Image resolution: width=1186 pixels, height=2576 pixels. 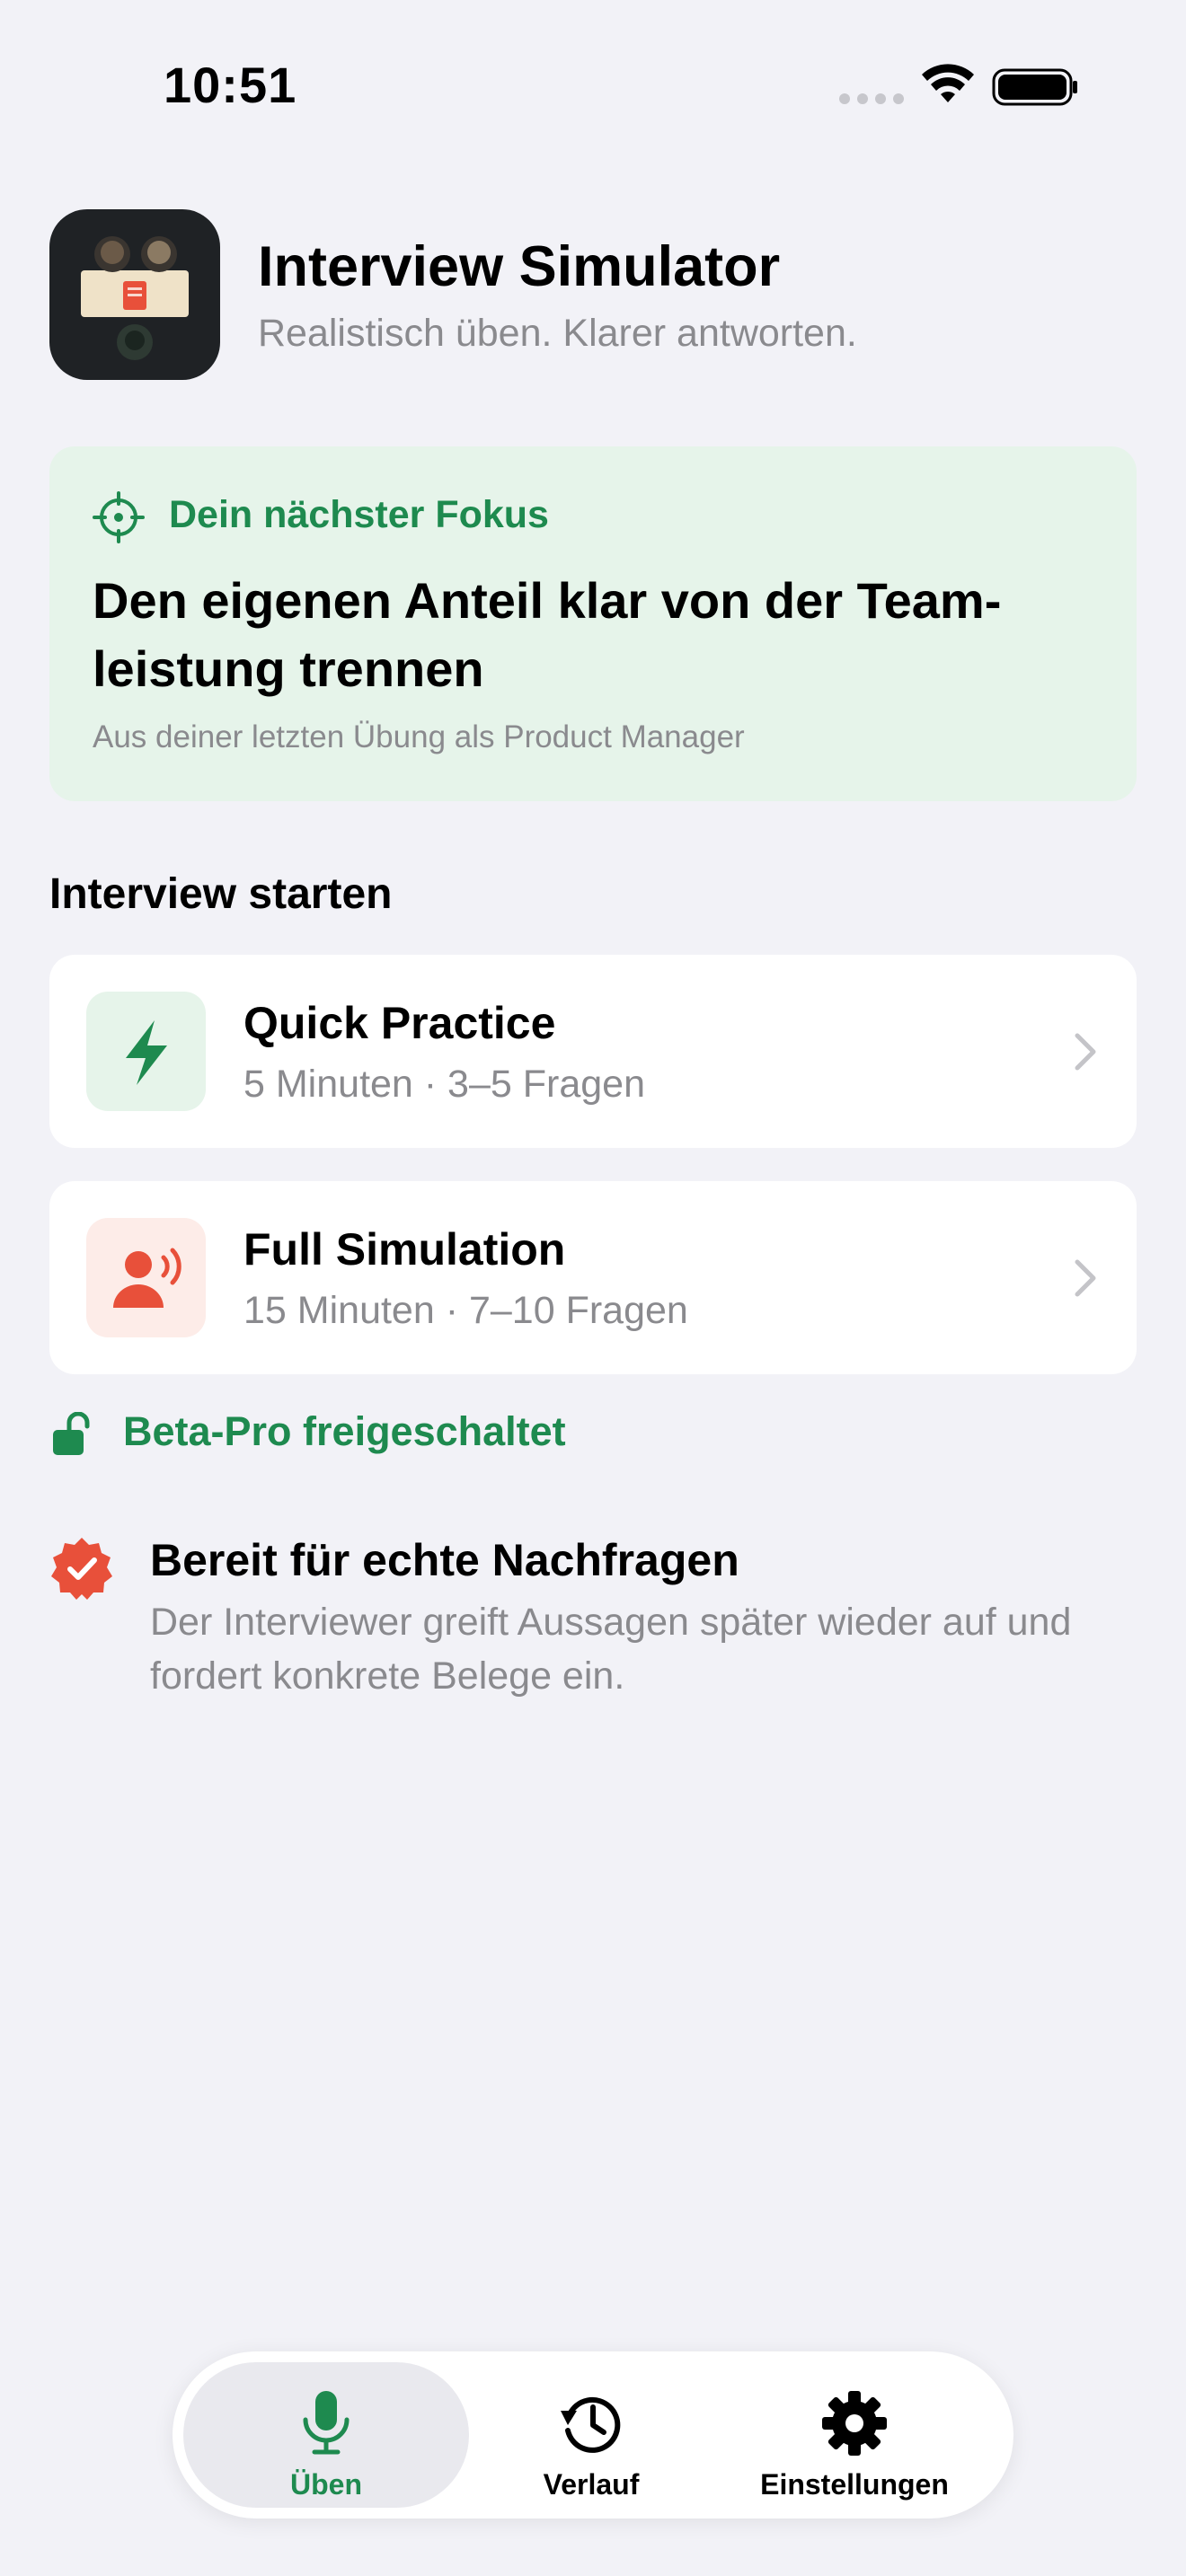 I want to click on tab-bar: Üben Verlauf Einstellungen, so click(x=593, y=2435).